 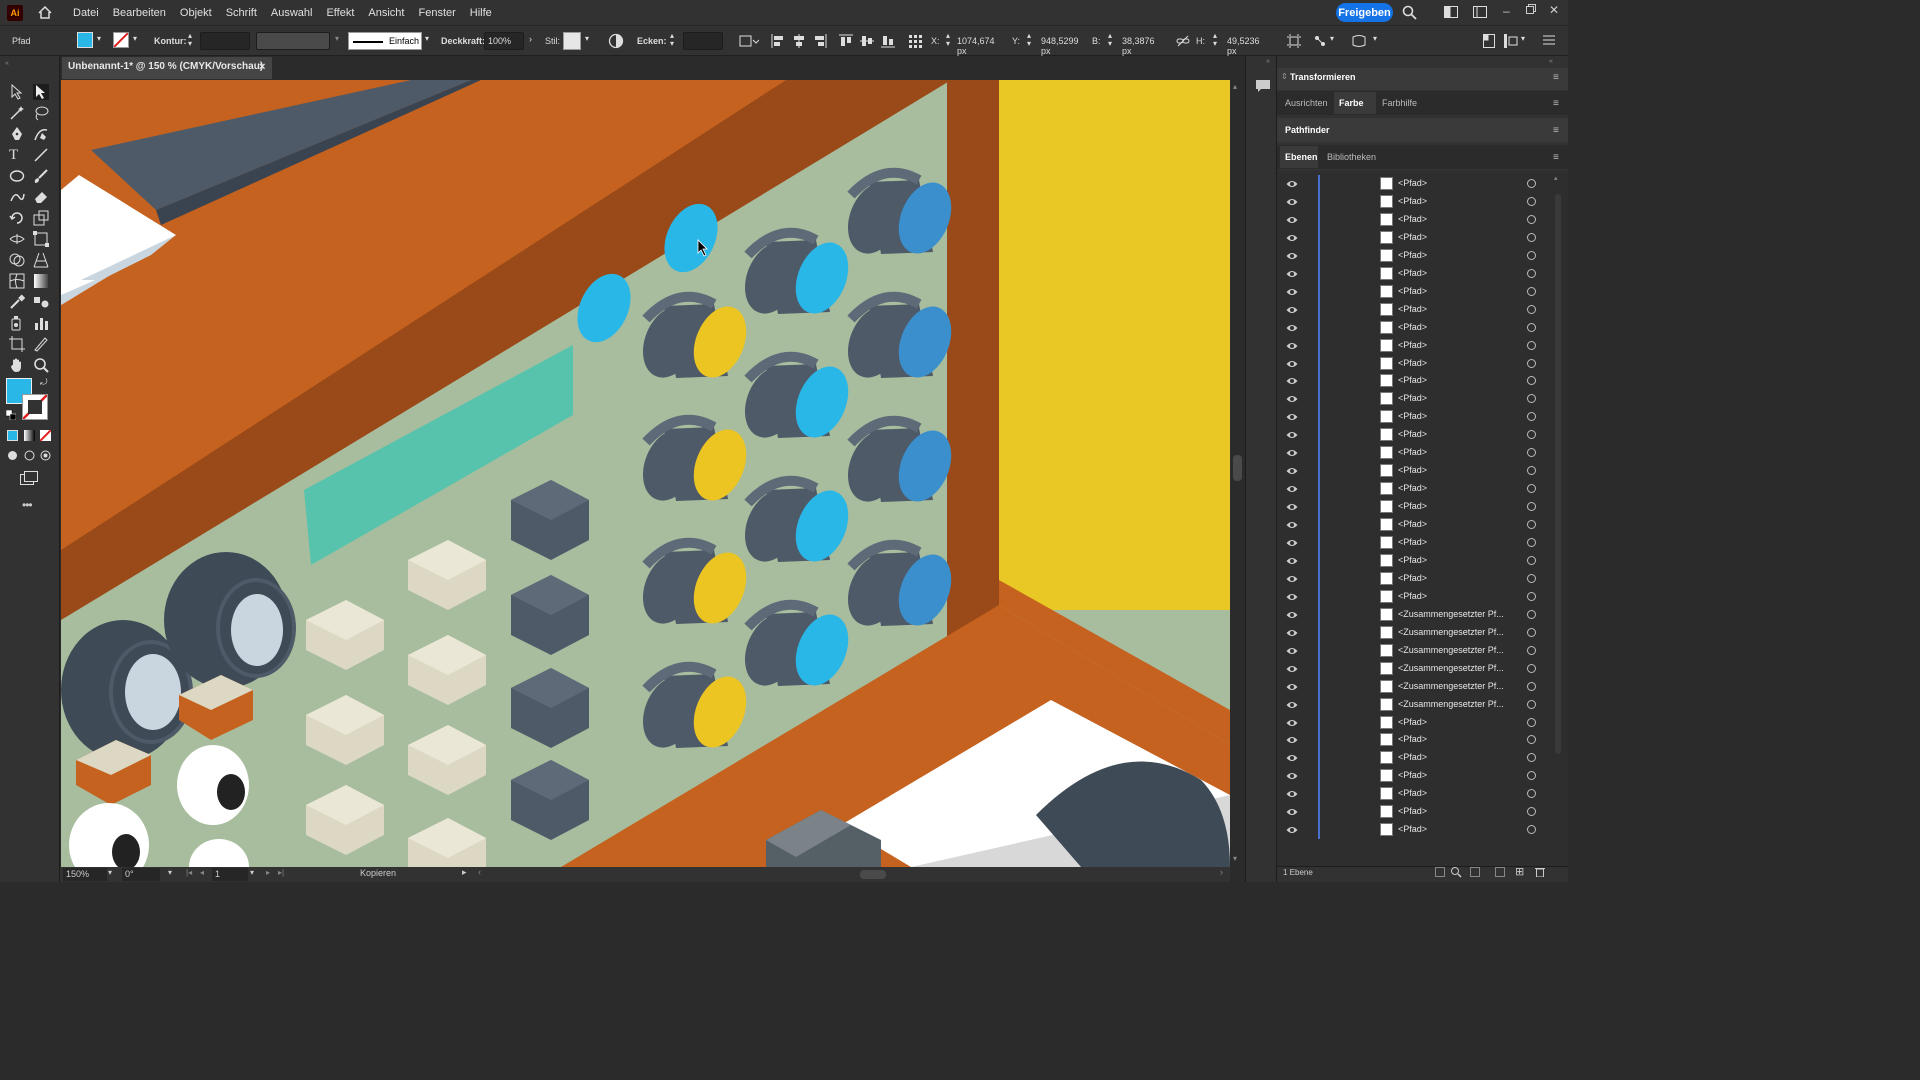 What do you see at coordinates (1110, 40) in the screenshot?
I see `width-stepper: ▴ ▾` at bounding box center [1110, 40].